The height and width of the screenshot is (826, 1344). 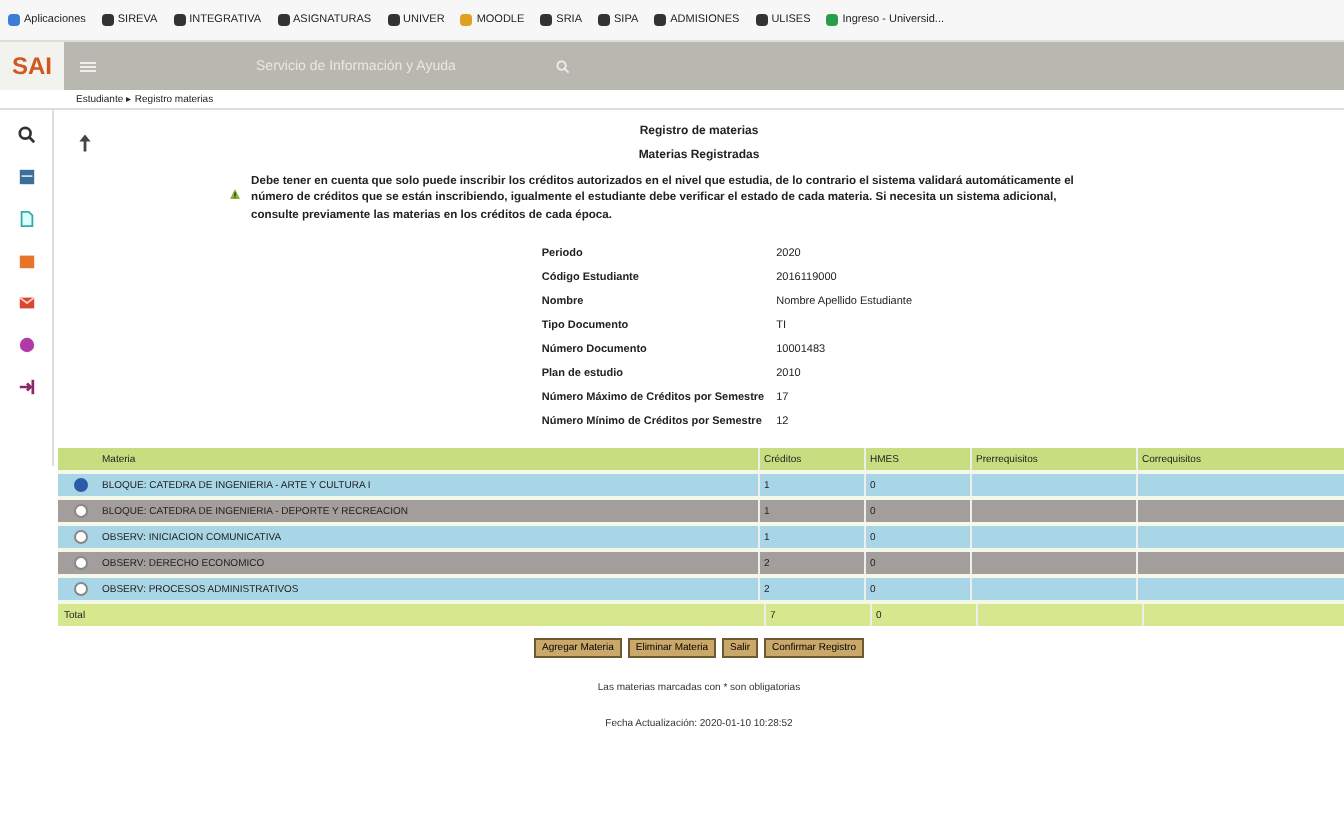 I want to click on document-icon, so click(x=26, y=219).